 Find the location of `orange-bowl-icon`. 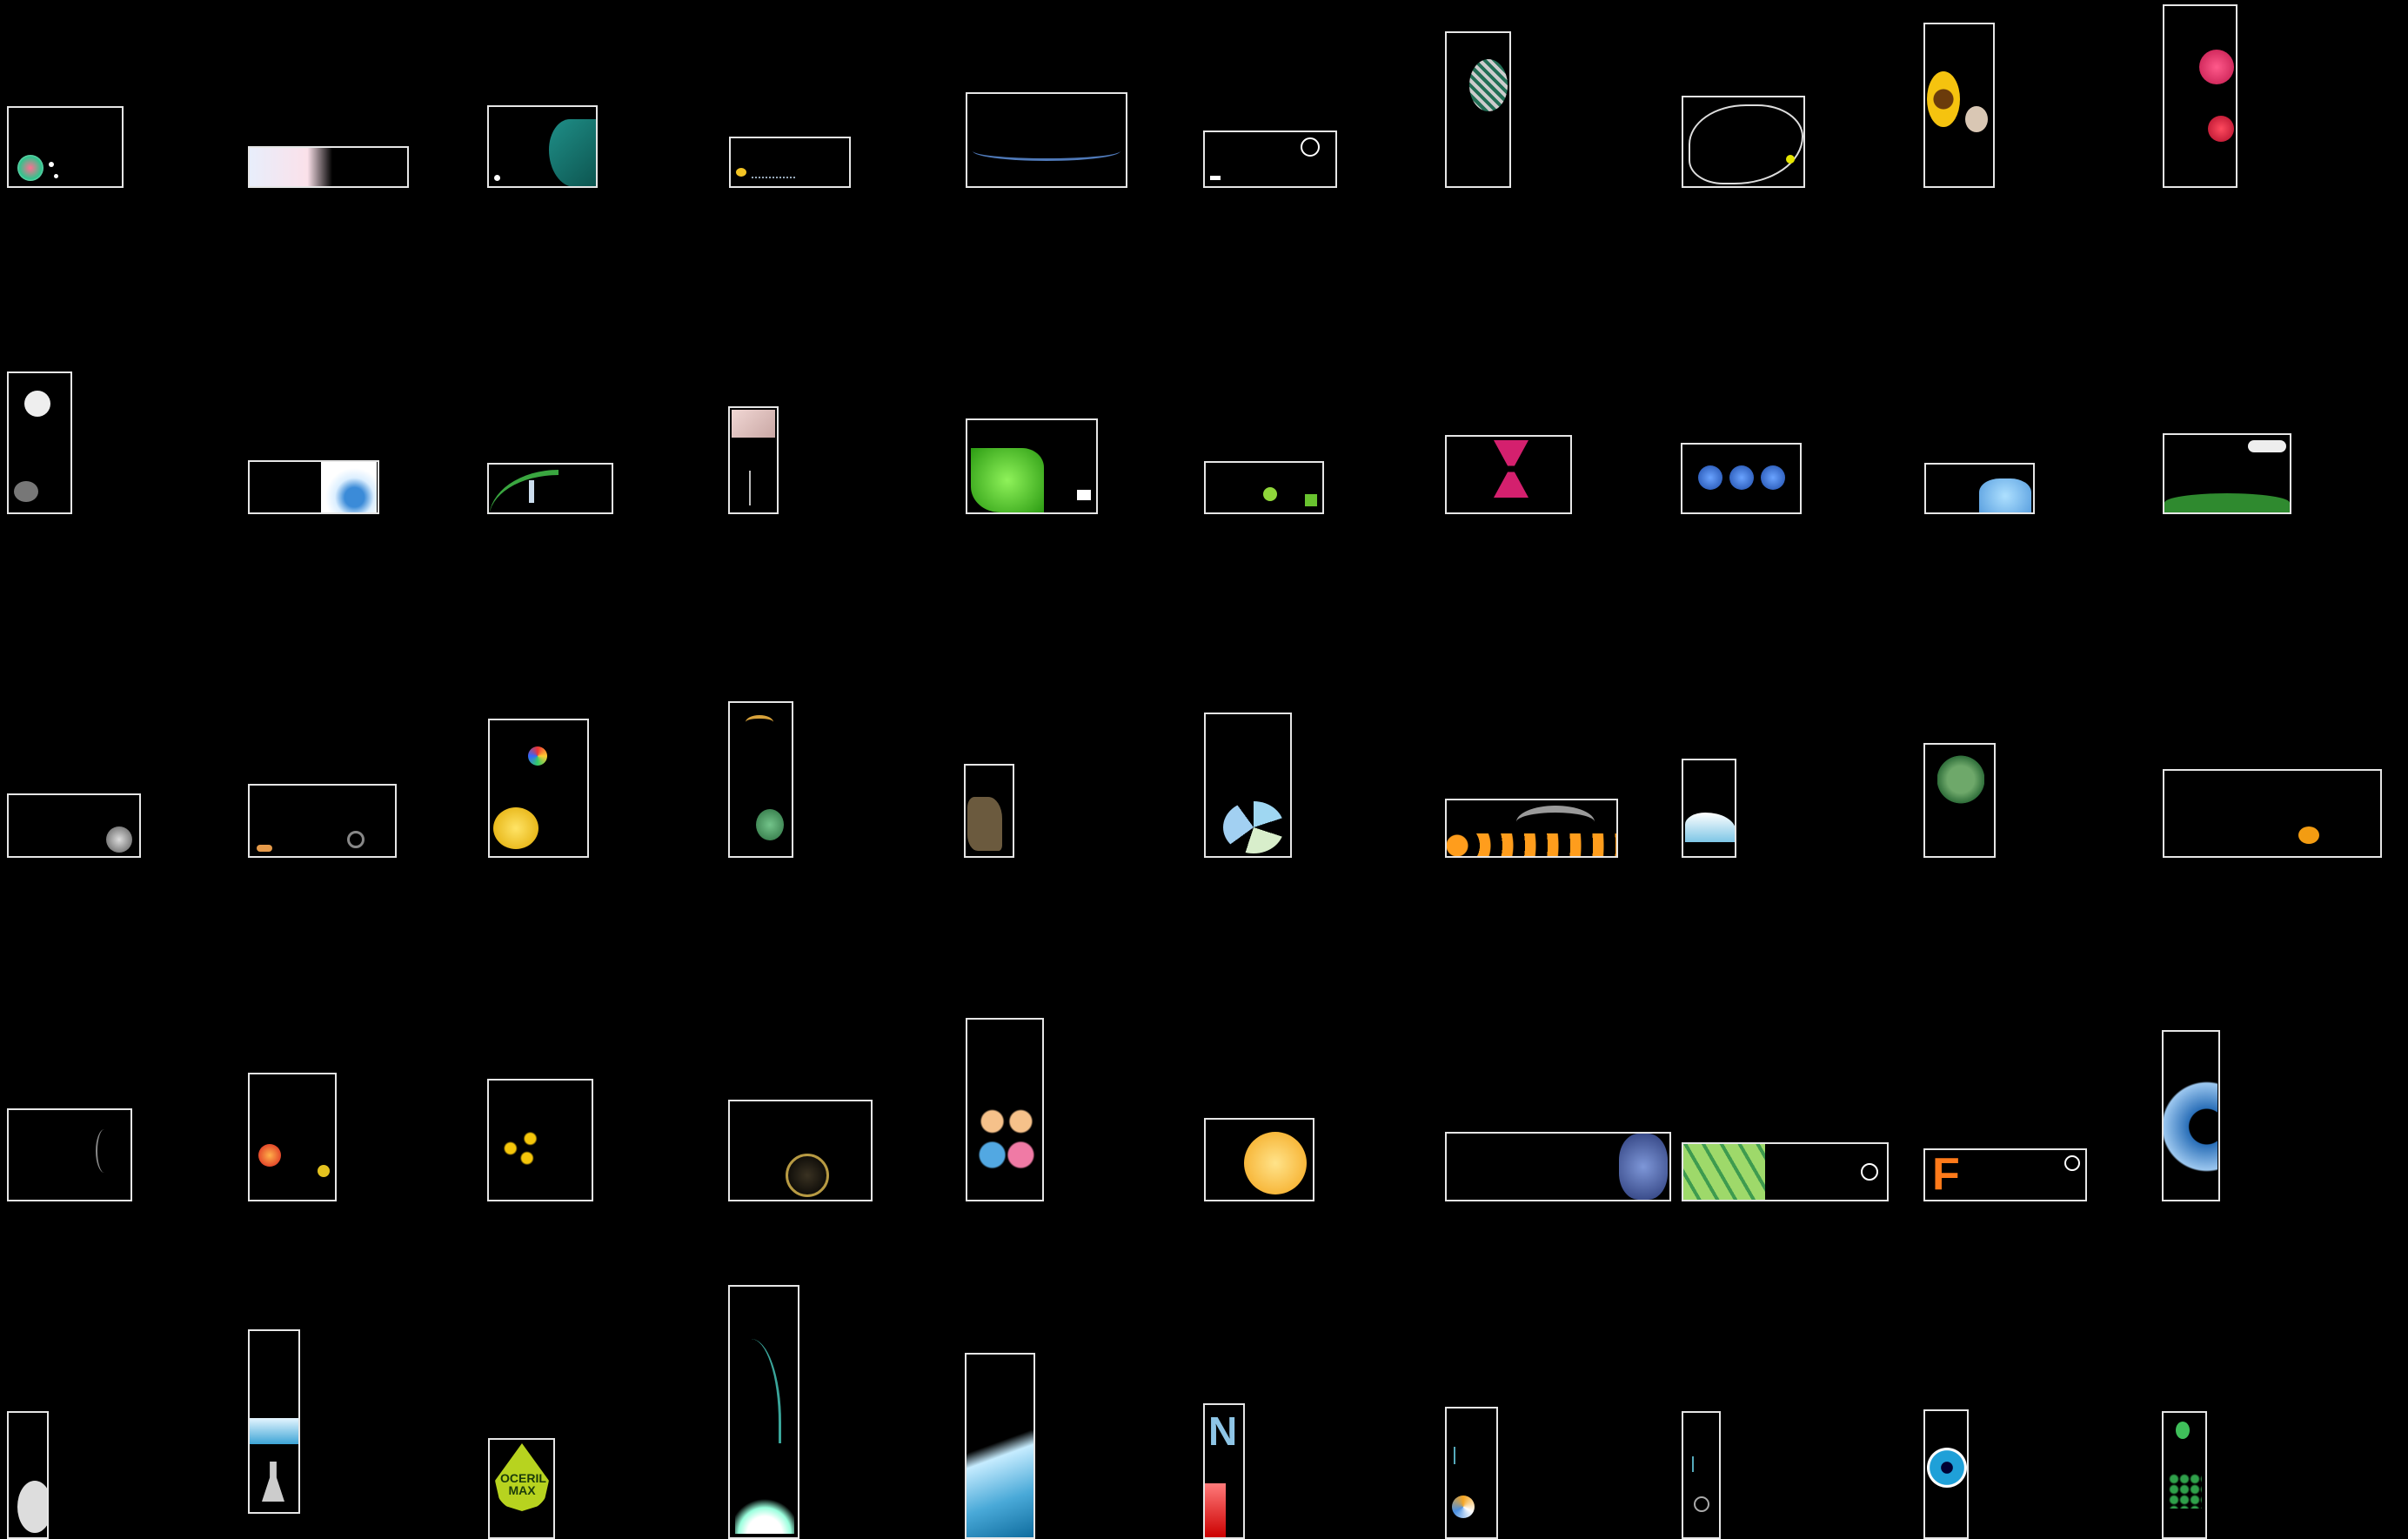

orange-bowl-icon is located at coordinates (2308, 835).